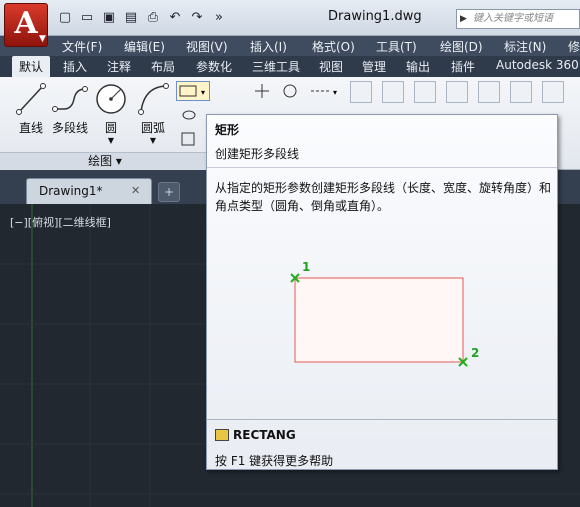 The width and height of the screenshot is (580, 507). What do you see at coordinates (463, 19) in the screenshot?
I see `search-expand-icon: ▶` at bounding box center [463, 19].